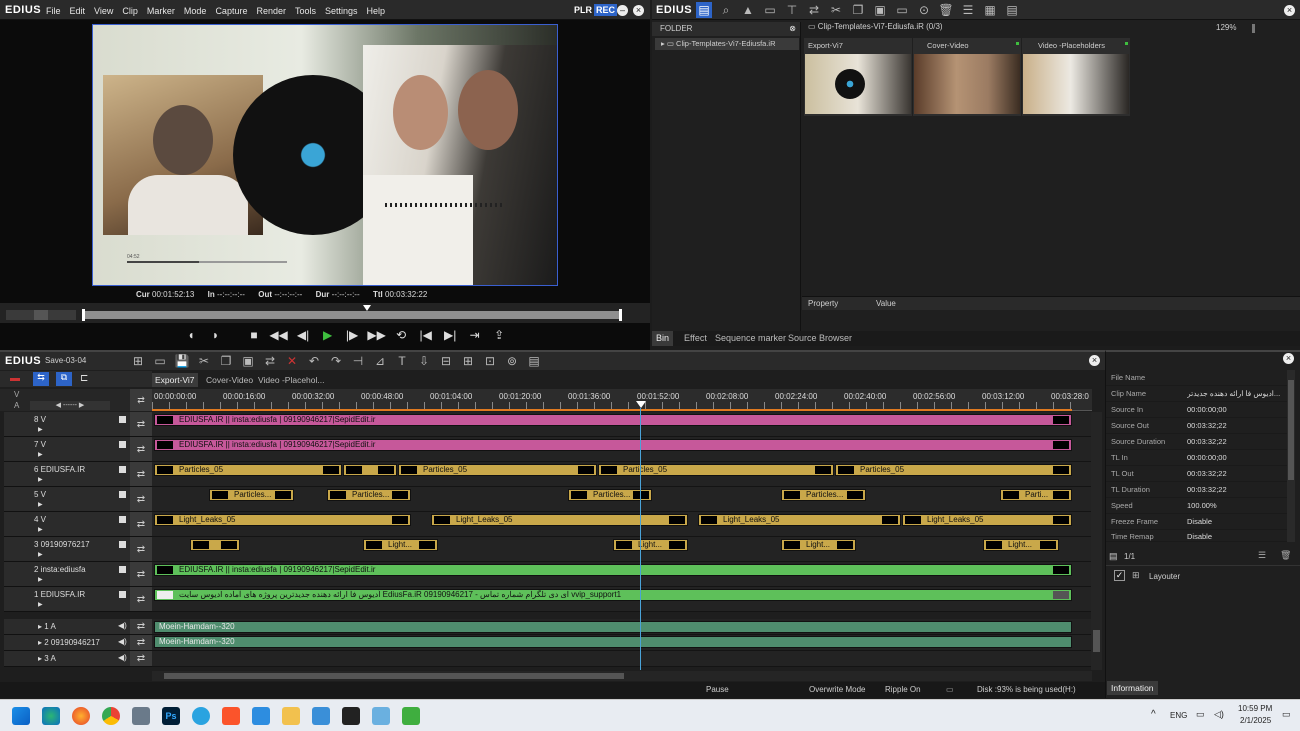 This screenshot has width=1300, height=731. What do you see at coordinates (336, 361) in the screenshot?
I see `redo-icon: ↷` at bounding box center [336, 361].